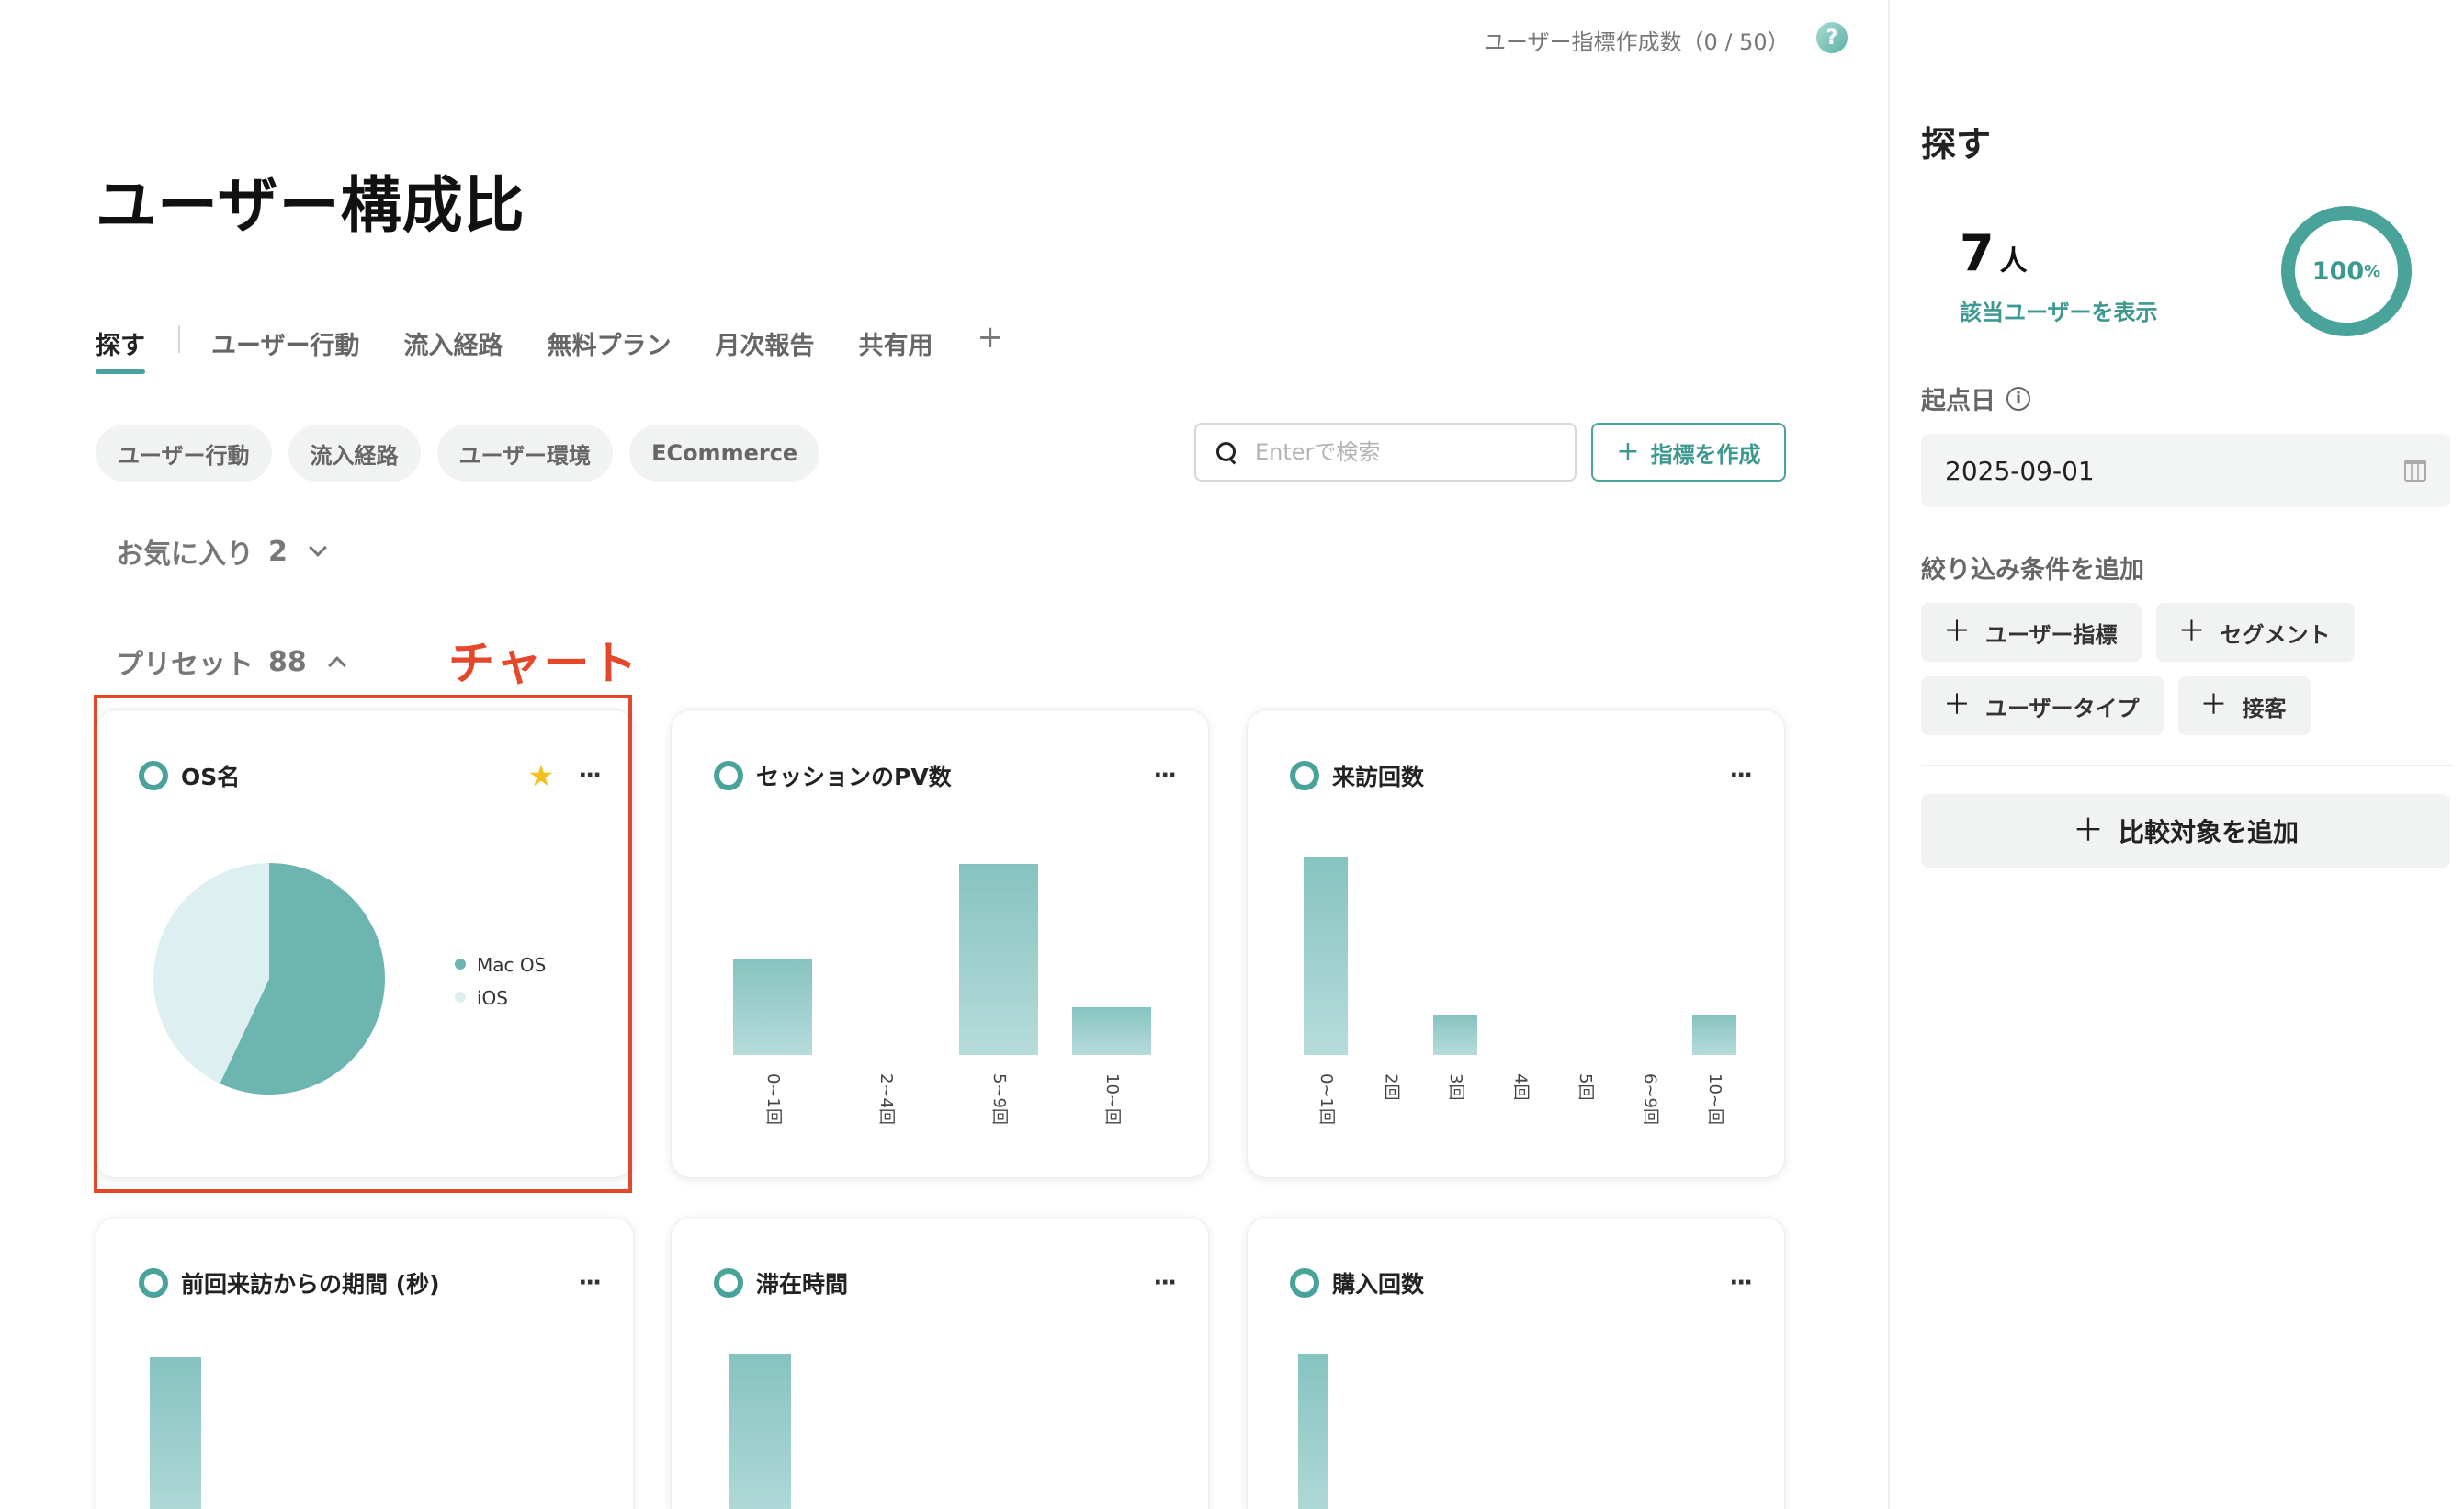  I want to click on filter-button-label: ユーザー指標, so click(2051, 634).